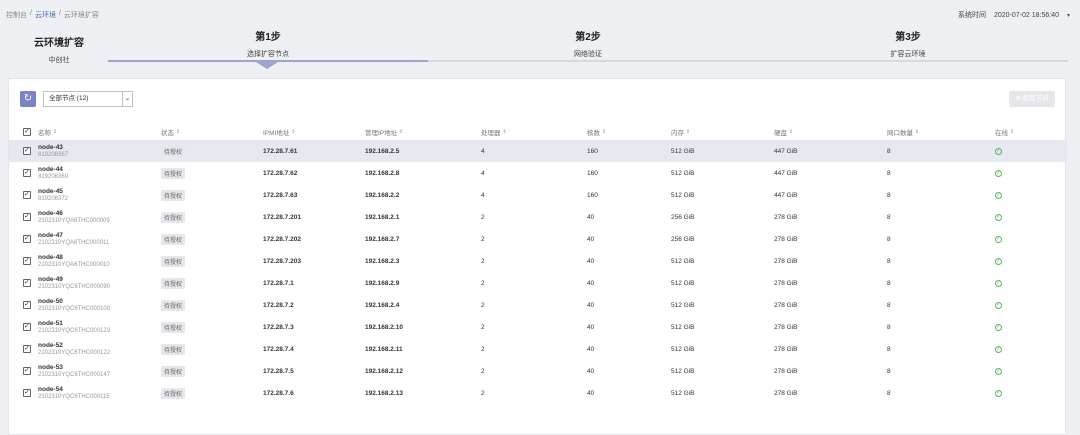 The width and height of the screenshot is (1080, 435). What do you see at coordinates (16, 15) in the screenshot?
I see `breadcrumb-console: 控制台` at bounding box center [16, 15].